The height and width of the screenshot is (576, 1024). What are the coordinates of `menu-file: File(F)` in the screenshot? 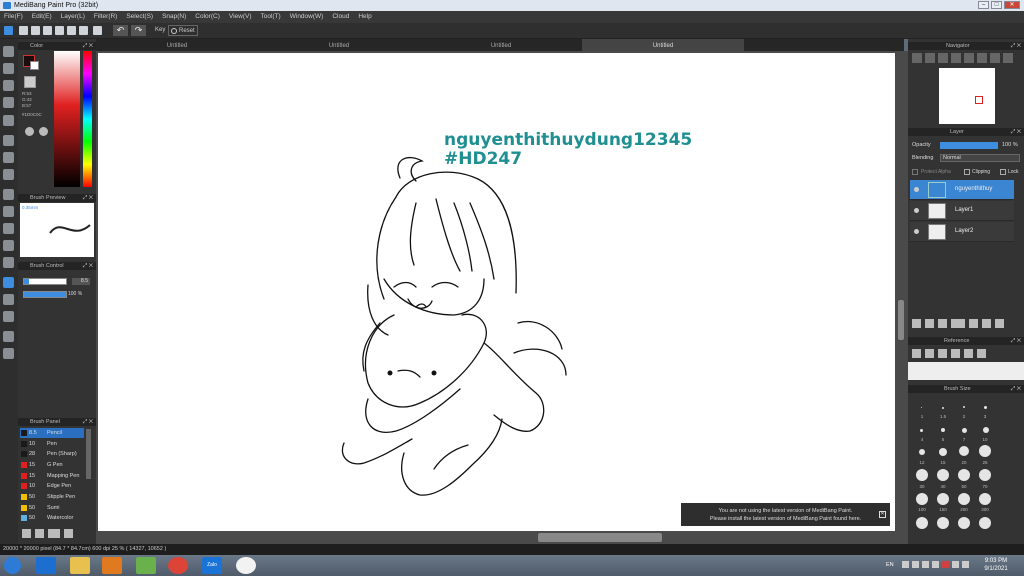 It's located at (13, 17).